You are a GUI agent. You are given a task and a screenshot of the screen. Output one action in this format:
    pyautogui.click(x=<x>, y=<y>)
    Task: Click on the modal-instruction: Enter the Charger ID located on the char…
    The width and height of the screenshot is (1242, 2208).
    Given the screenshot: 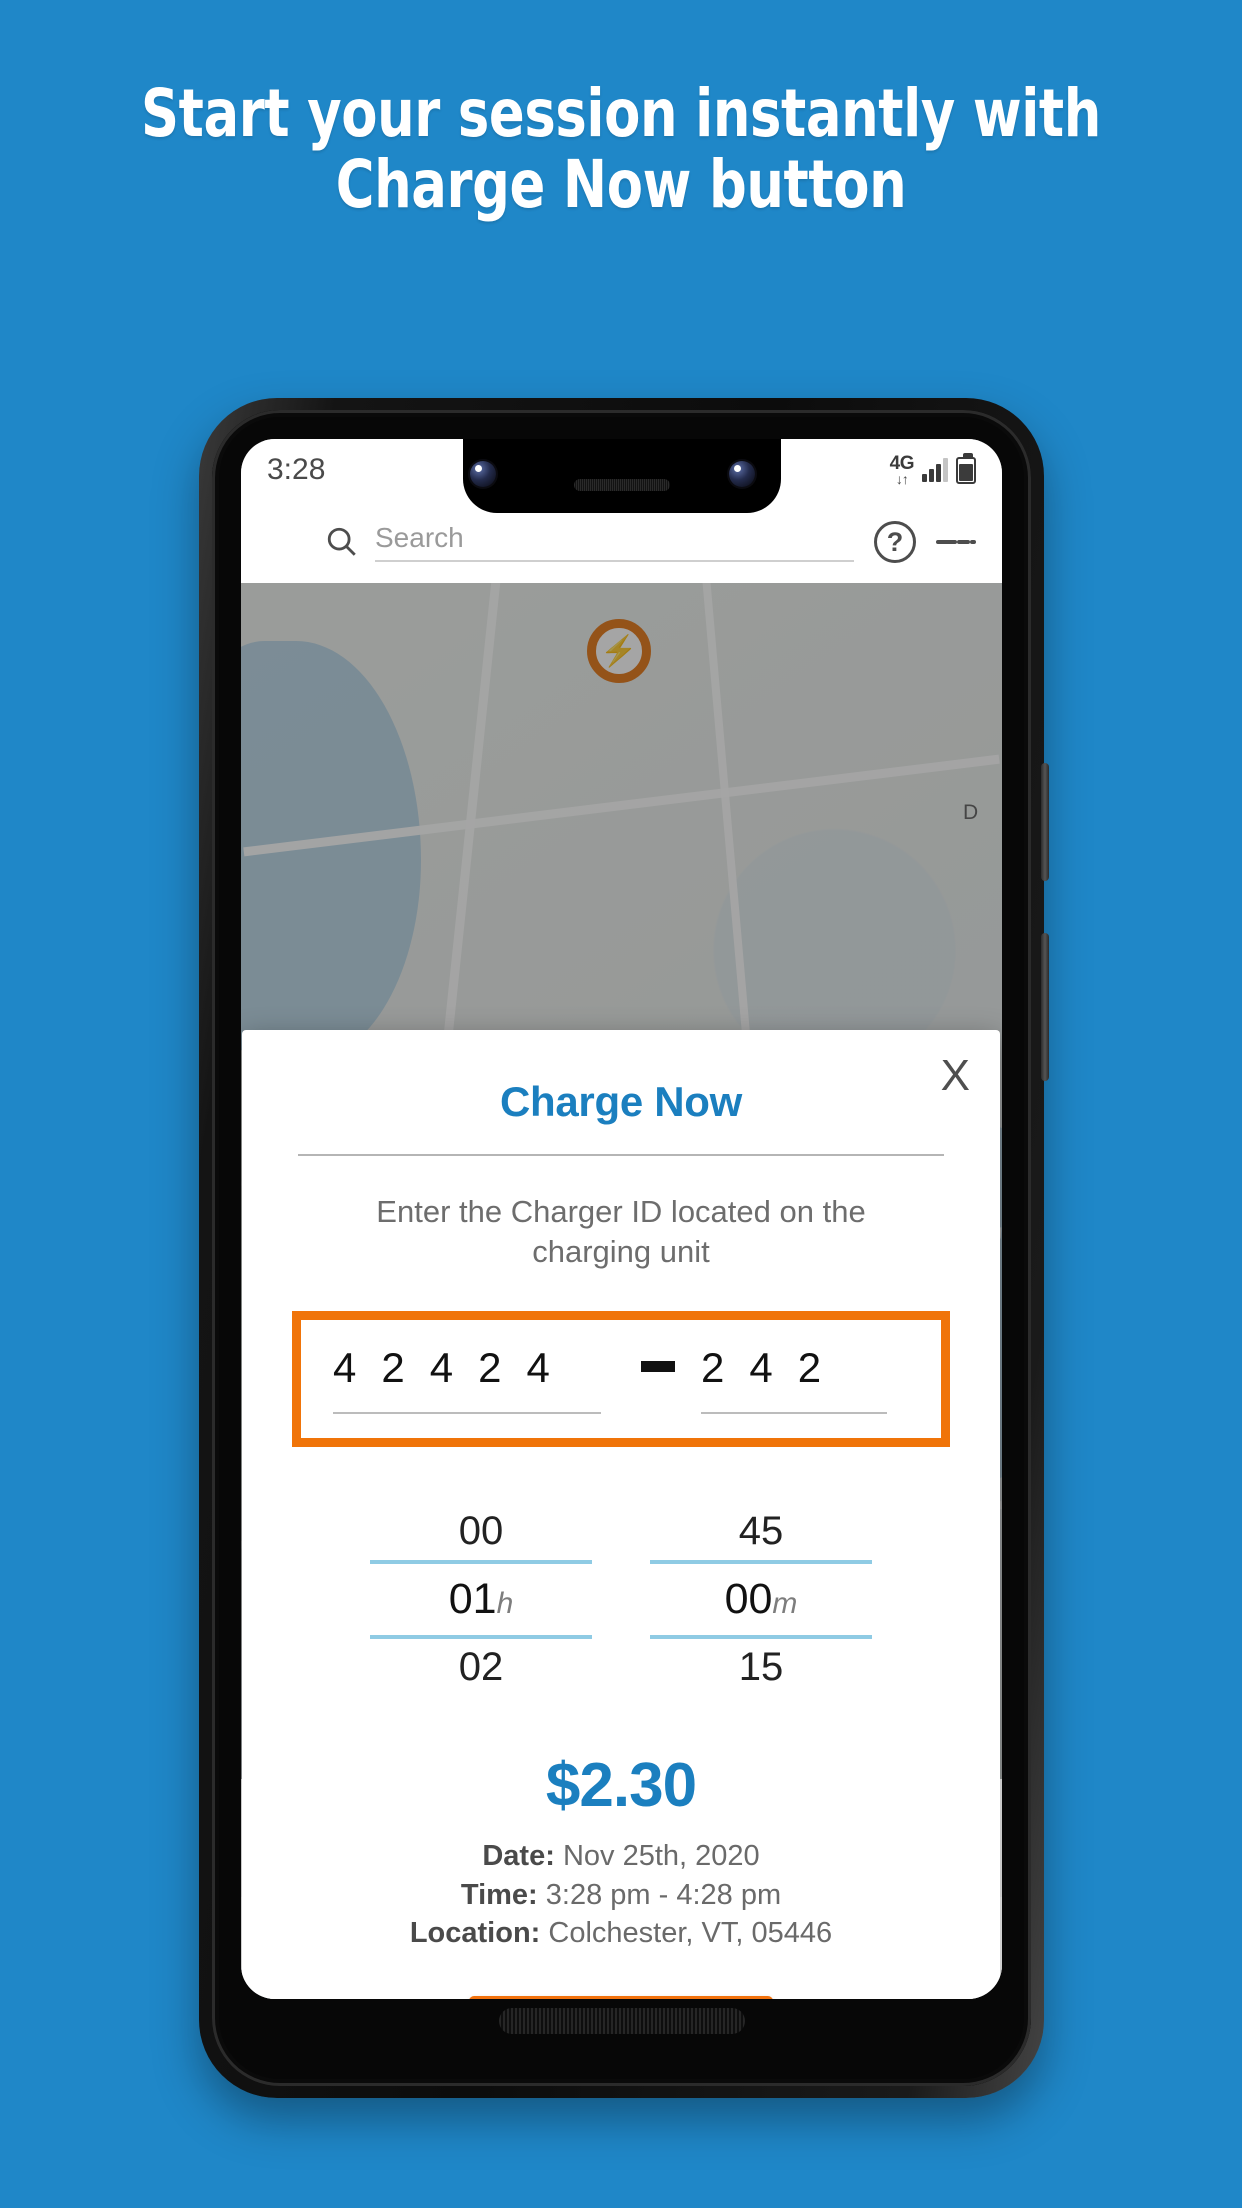 What is the action you would take?
    pyautogui.click(x=621, y=1231)
    